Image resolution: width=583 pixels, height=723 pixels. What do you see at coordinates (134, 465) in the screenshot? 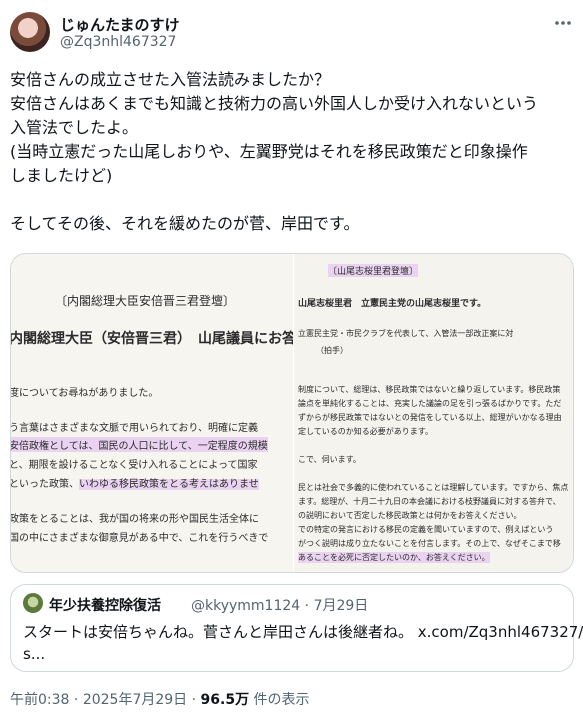
I see `doc-line: と、期限を設けることなく受け入れることによって国家` at bounding box center [134, 465].